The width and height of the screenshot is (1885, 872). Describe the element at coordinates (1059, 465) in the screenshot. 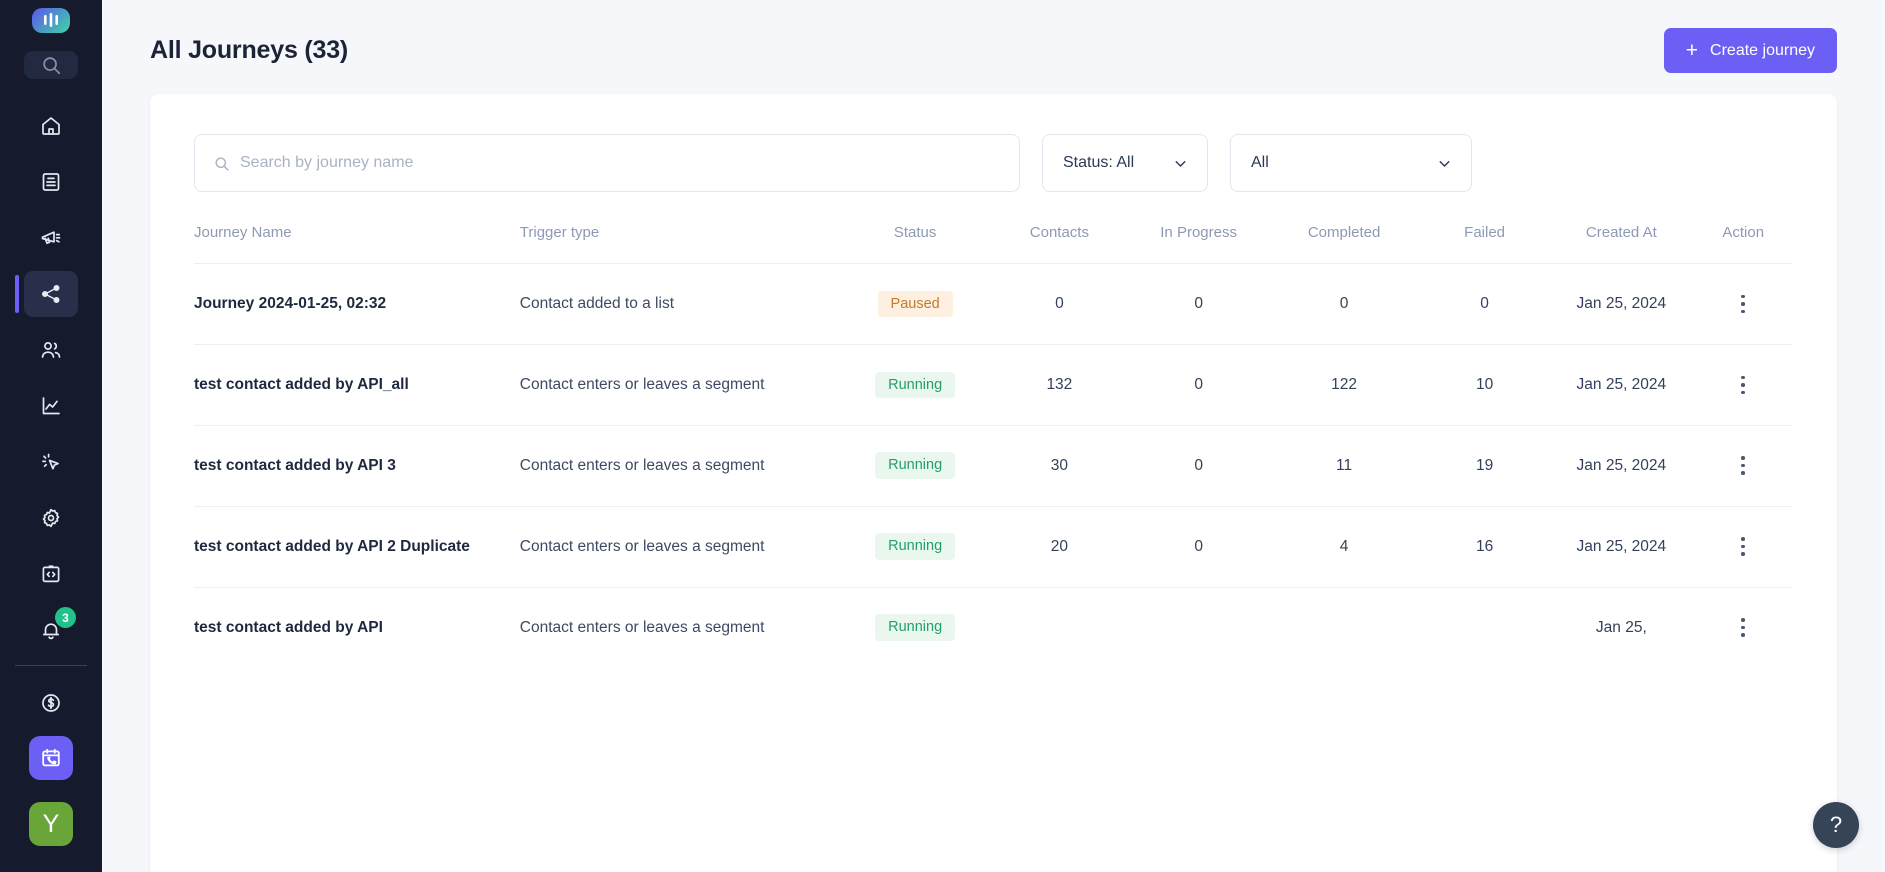

I see `cell-contacts: 30` at that location.